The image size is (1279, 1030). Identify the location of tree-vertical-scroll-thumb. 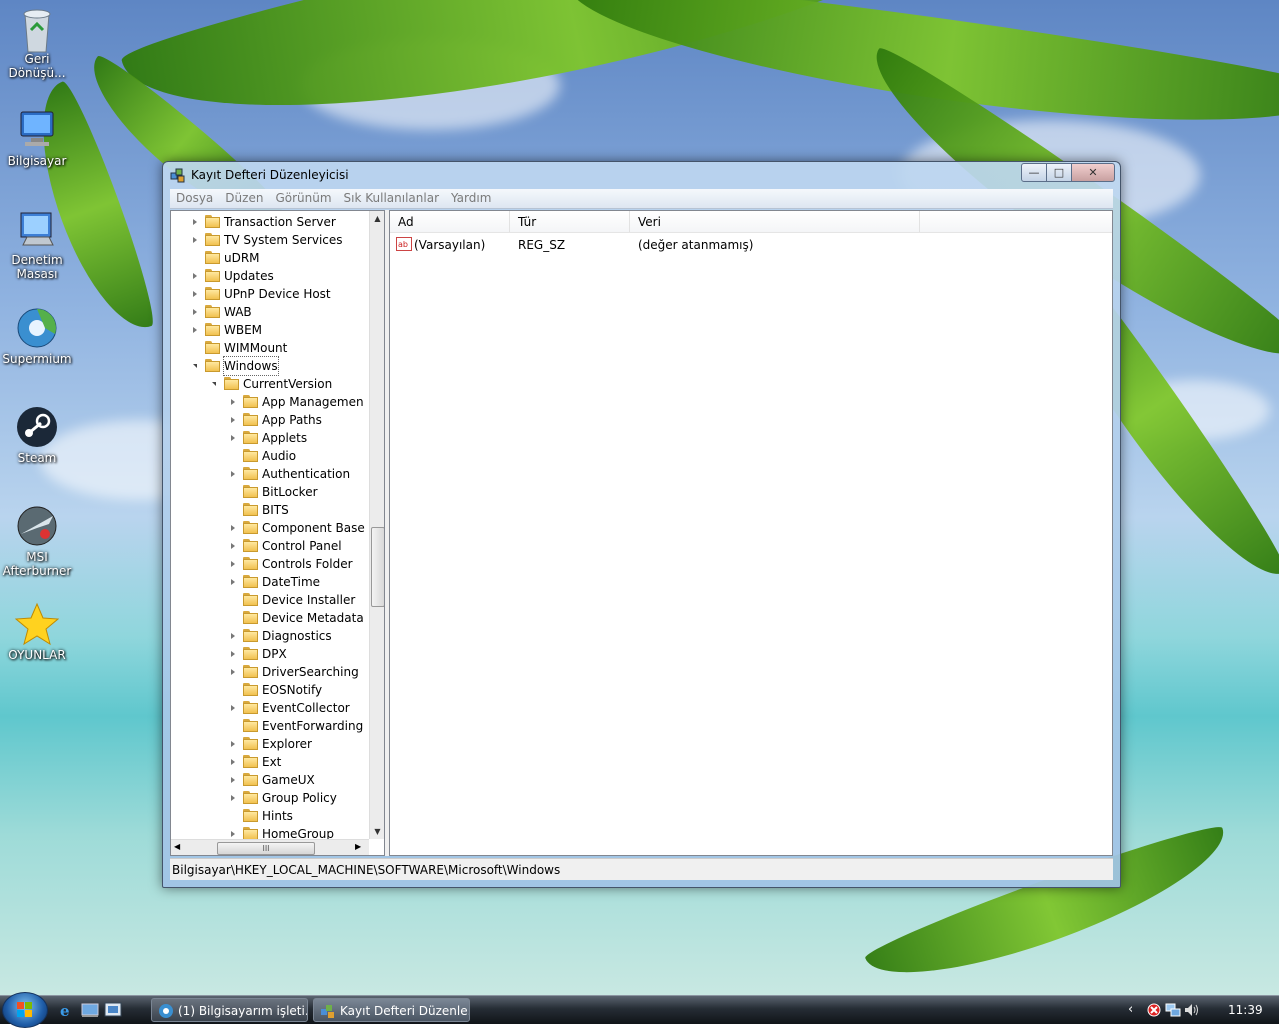
(377, 567).